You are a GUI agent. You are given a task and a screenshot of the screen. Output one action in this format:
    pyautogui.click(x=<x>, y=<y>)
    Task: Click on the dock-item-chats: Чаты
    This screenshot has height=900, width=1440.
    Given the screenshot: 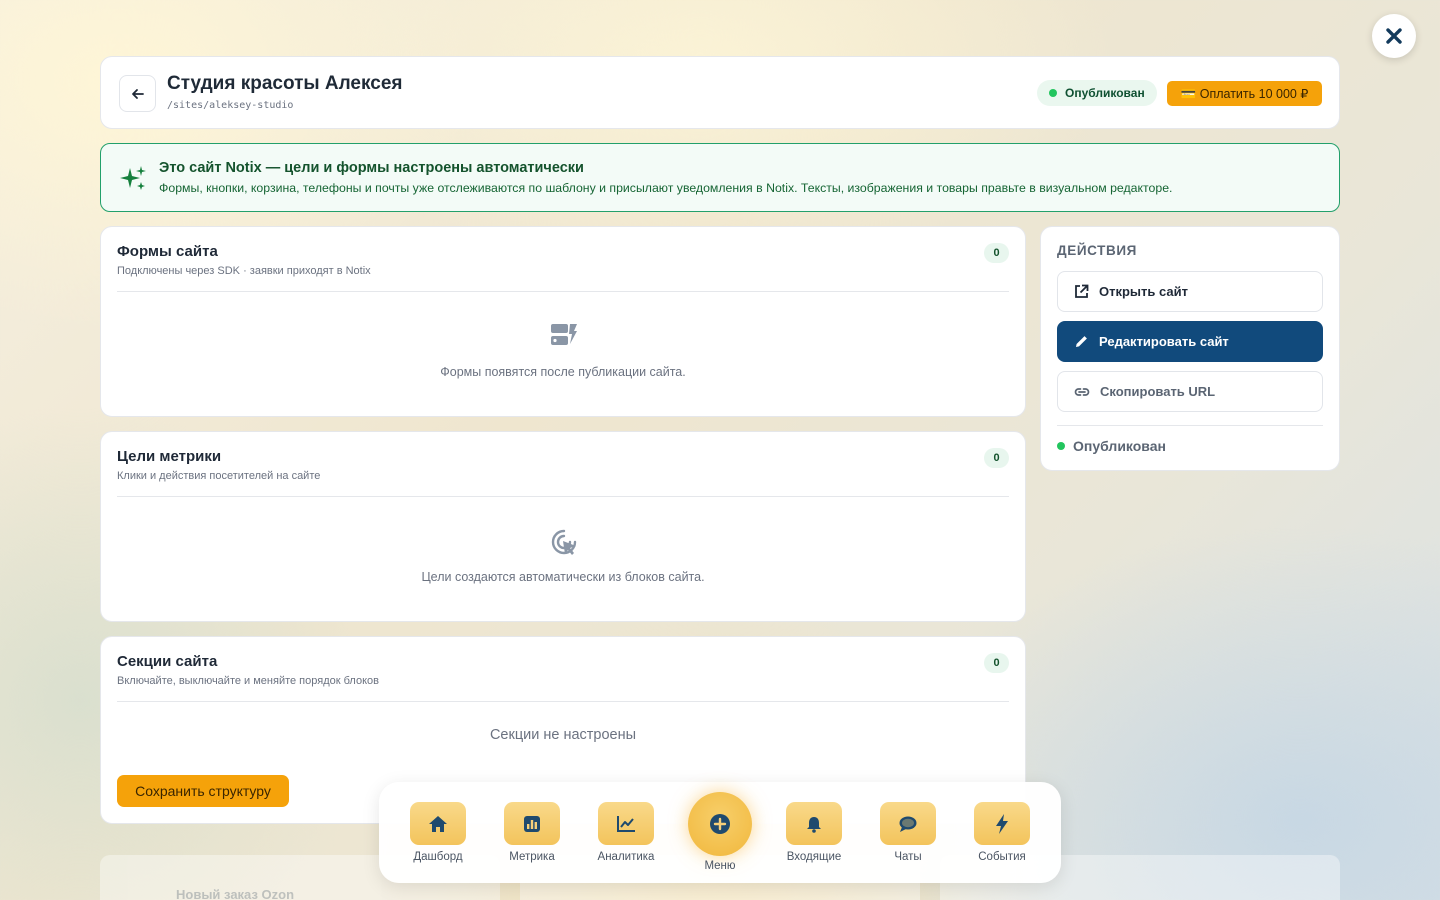 What is the action you would take?
    pyautogui.click(x=908, y=832)
    